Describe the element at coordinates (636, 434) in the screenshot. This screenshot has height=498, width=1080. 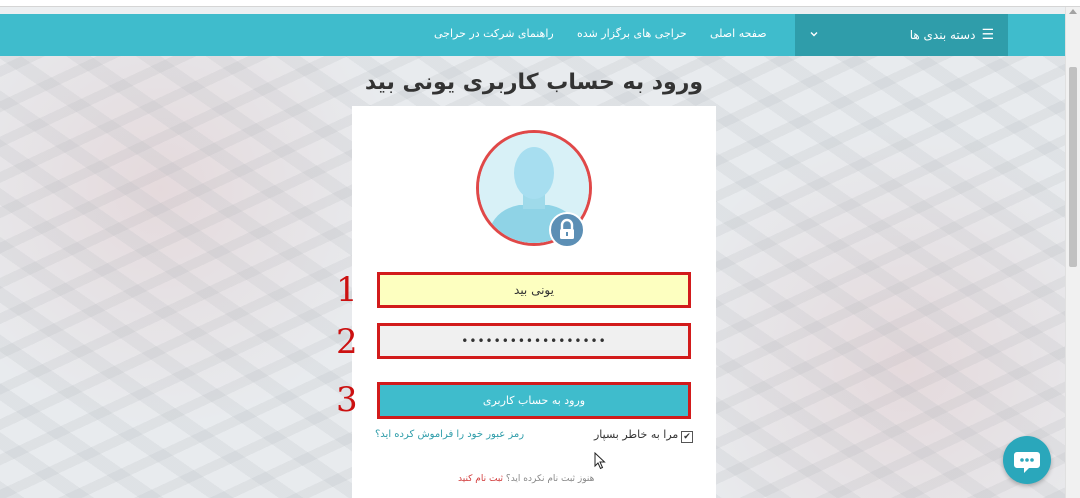
I see `remember-me-label: مرا به خاطر بسپار` at that location.